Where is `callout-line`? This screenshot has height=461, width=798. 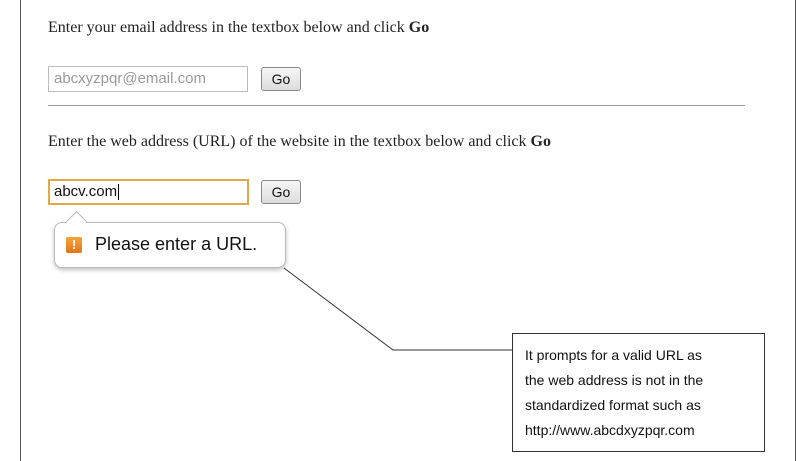
callout-line is located at coordinates (397, 309).